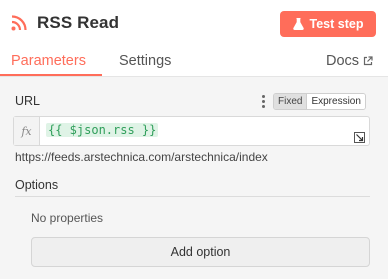 Image resolution: width=388 pixels, height=279 pixels. What do you see at coordinates (359, 137) in the screenshot?
I see `expand-icon` at bounding box center [359, 137].